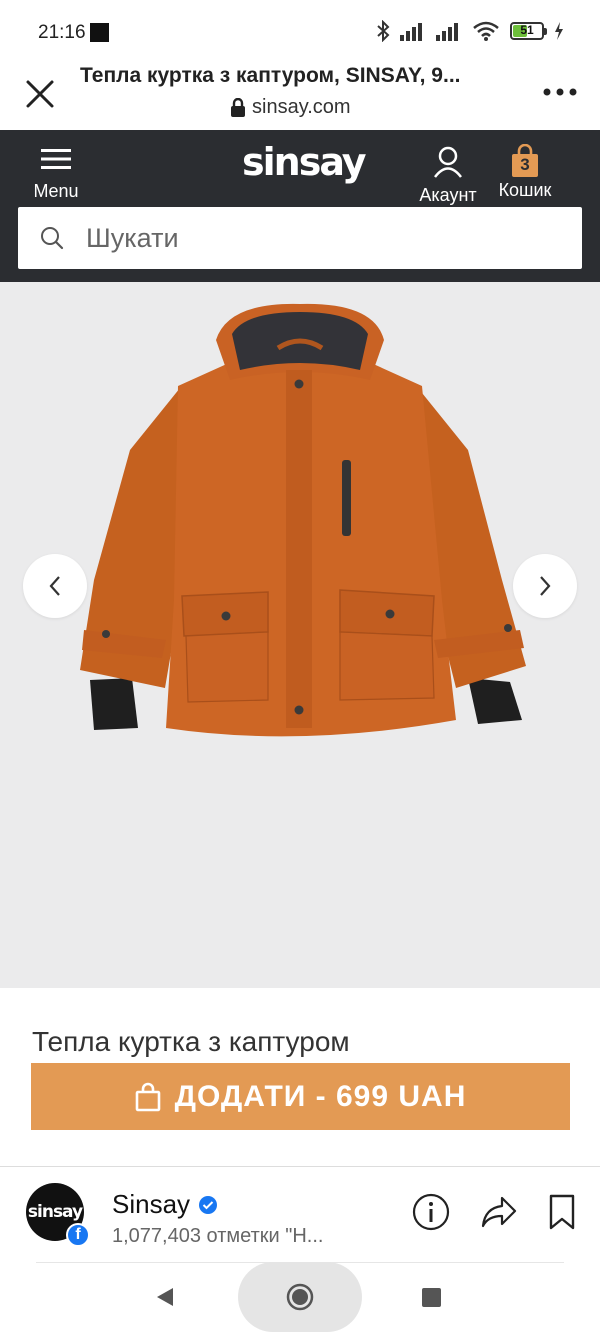 Image resolution: width=600 pixels, height=1332 pixels. I want to click on more-icon, so click(560, 92).